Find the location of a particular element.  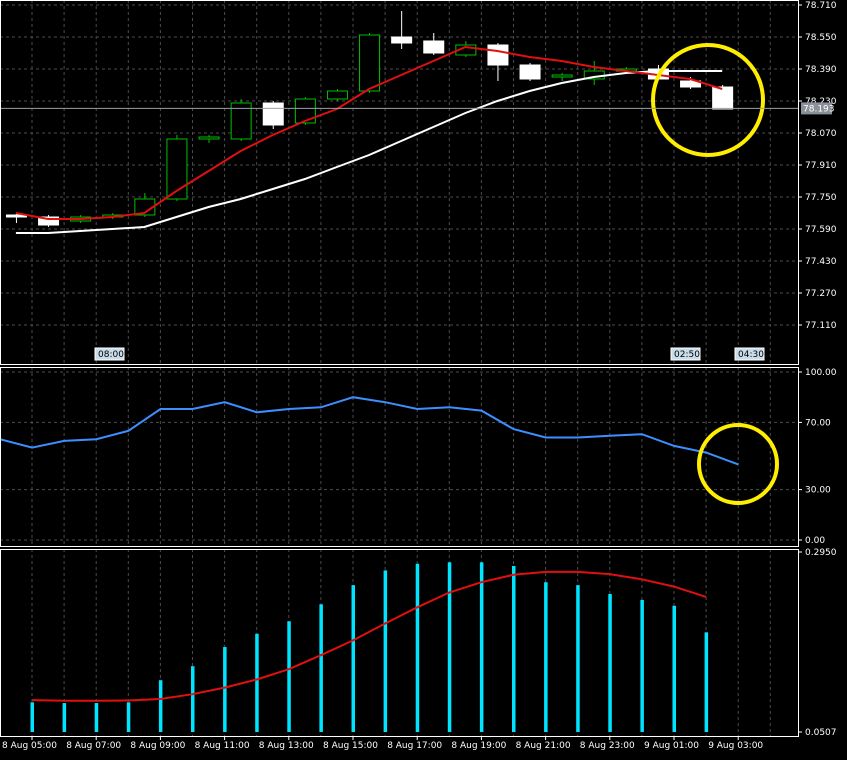

price-tick-label: 78.710 is located at coordinates (821, 6).